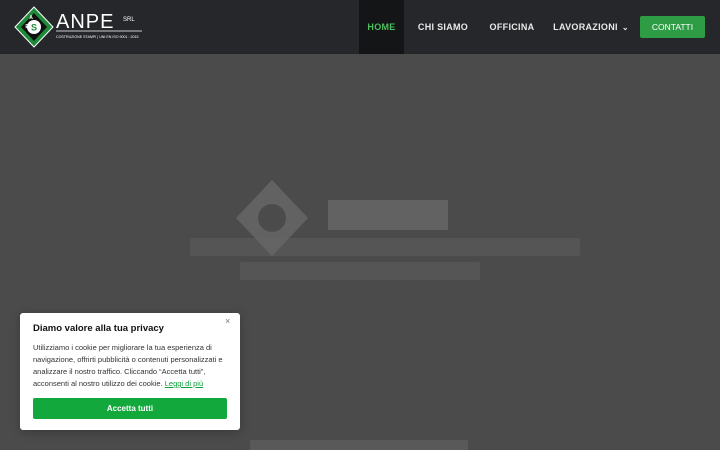  I want to click on nav-lavorazioni: LAVORAZIONI ⌄, so click(591, 27).